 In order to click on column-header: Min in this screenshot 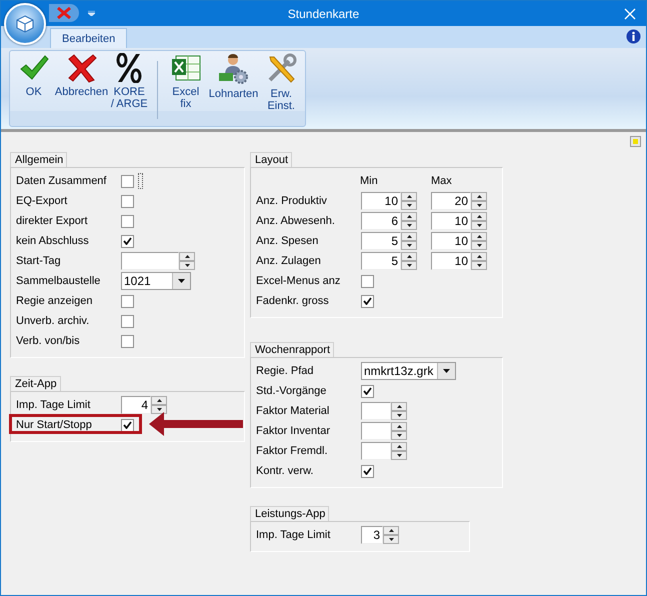, I will do `click(369, 181)`.